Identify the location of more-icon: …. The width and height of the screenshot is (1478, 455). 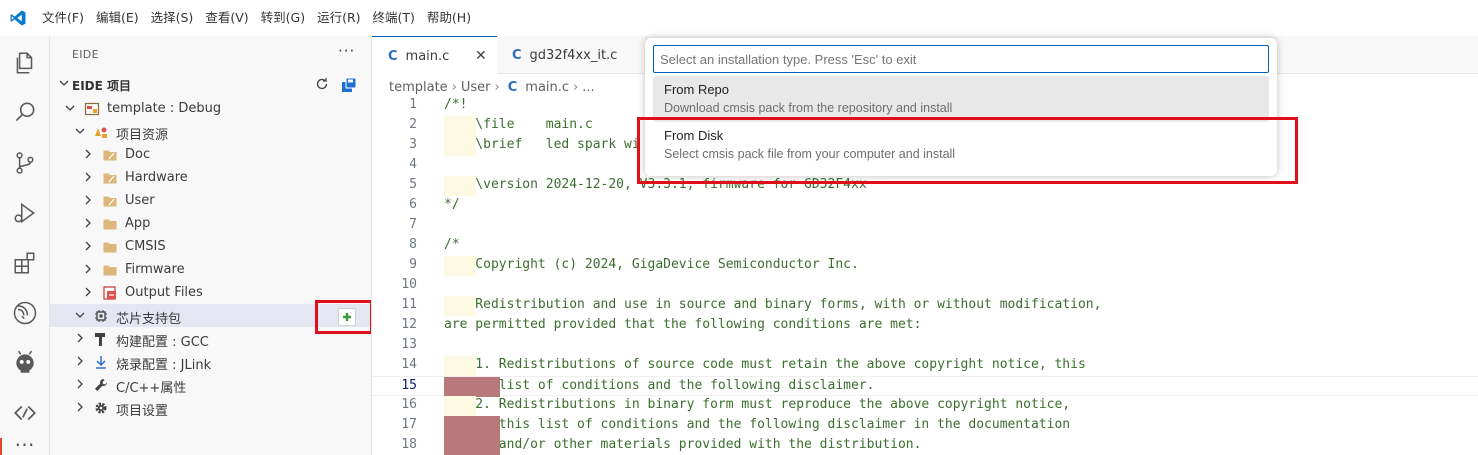
(25, 442).